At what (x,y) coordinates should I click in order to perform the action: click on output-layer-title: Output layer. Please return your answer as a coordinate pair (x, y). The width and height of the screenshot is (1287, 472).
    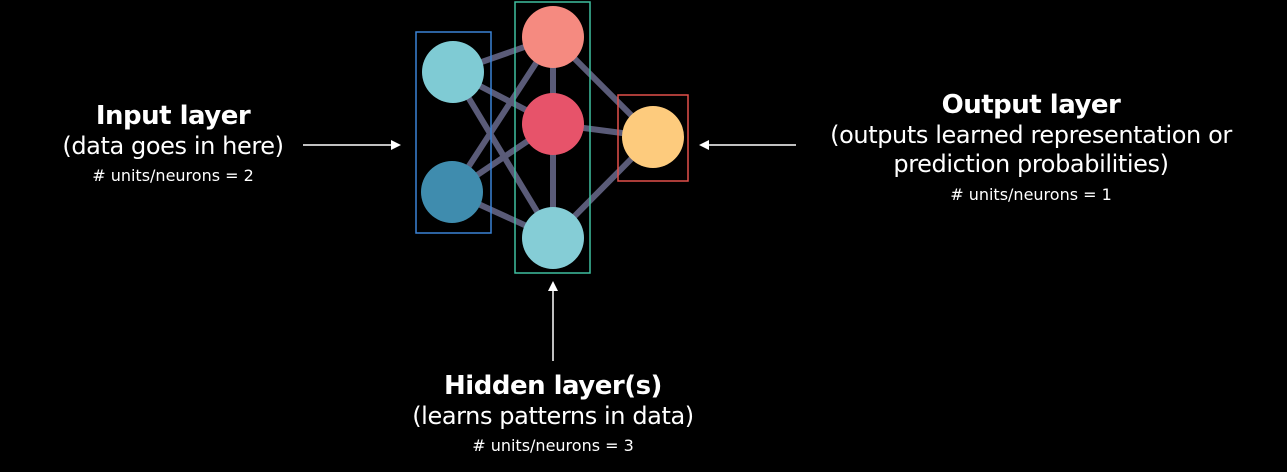
    Looking at the image, I should click on (1031, 105).